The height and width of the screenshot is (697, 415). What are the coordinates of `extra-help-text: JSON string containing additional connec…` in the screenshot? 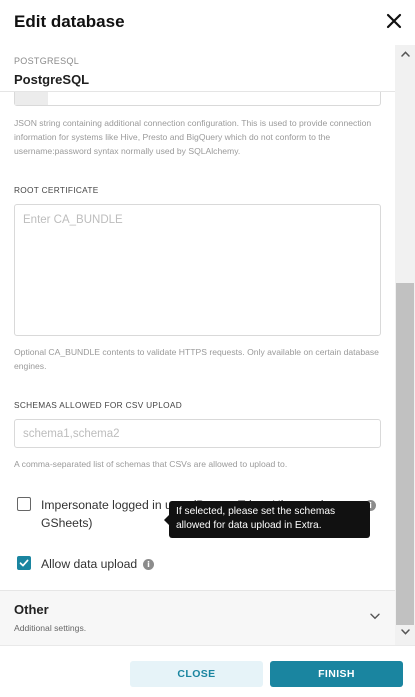 It's located at (193, 137).